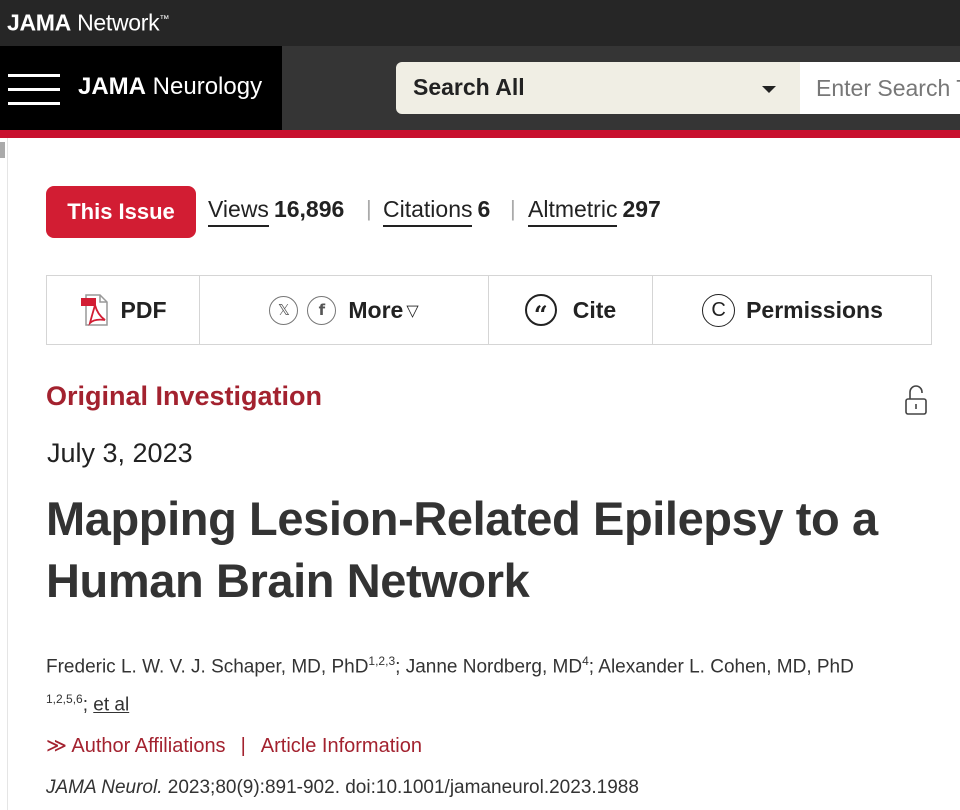 This screenshot has height=810, width=960. Describe the element at coordinates (412, 310) in the screenshot. I see `triangle-down-icon: ▽` at that location.